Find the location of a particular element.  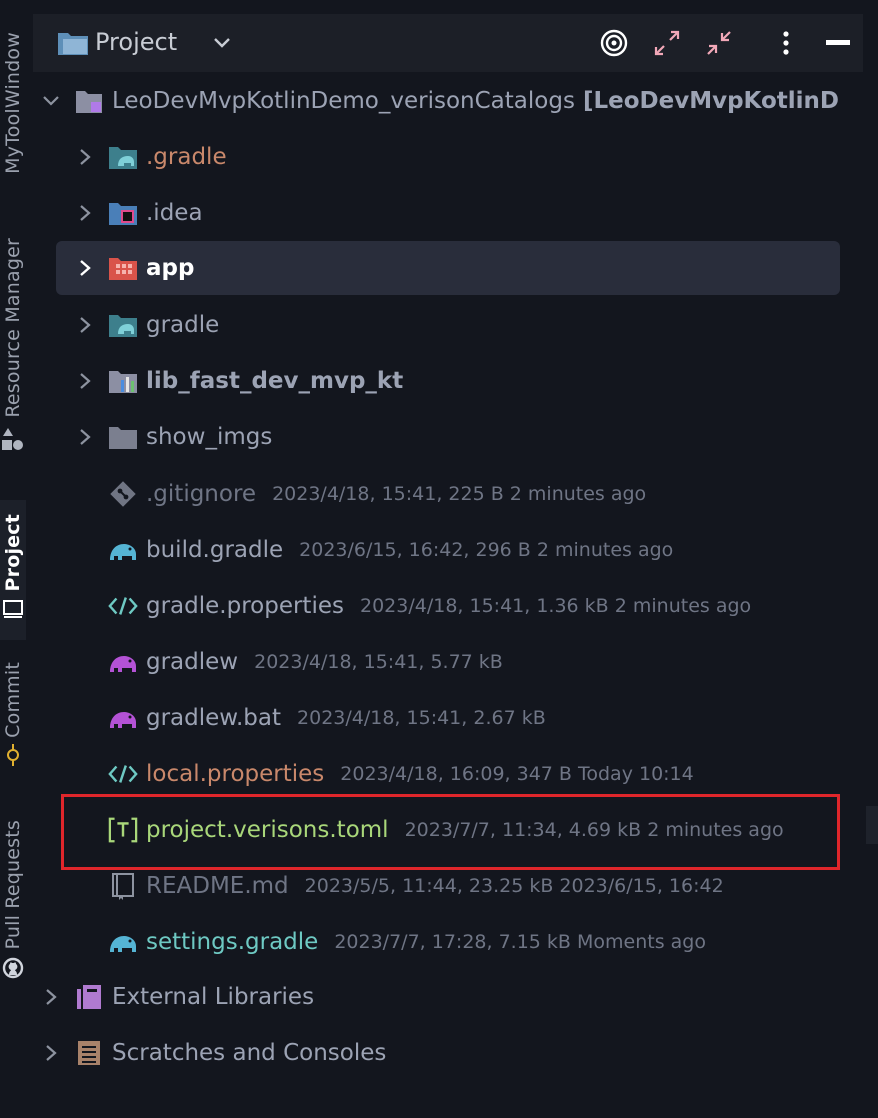

tree-item-gradle-dir: .gradle is located at coordinates (150, 157).